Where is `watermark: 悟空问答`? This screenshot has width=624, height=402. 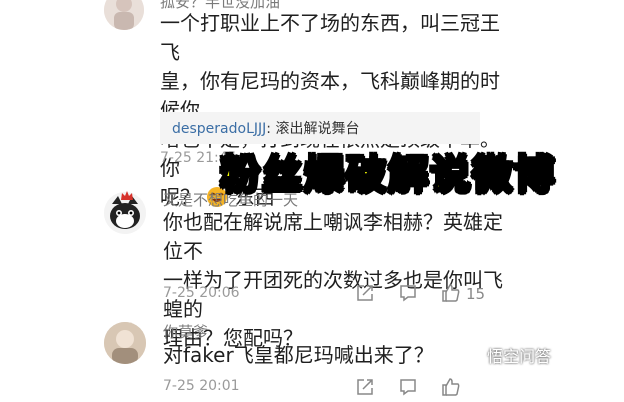
watermark: 悟空问答 is located at coordinates (505, 356).